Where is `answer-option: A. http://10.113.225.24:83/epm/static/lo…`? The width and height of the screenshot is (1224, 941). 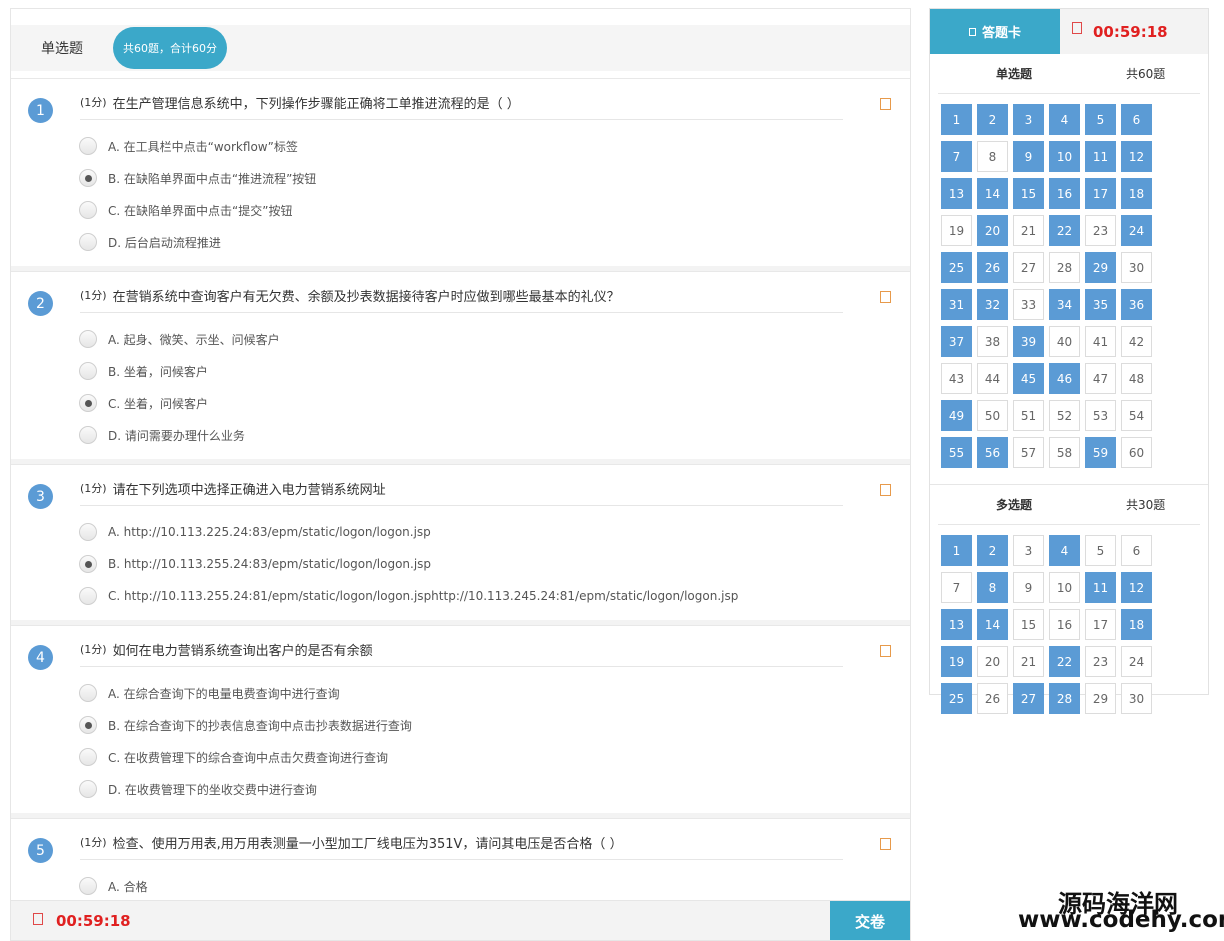
answer-option: A. http://10.113.225.24:83/epm/static/lo… is located at coordinates (460, 532).